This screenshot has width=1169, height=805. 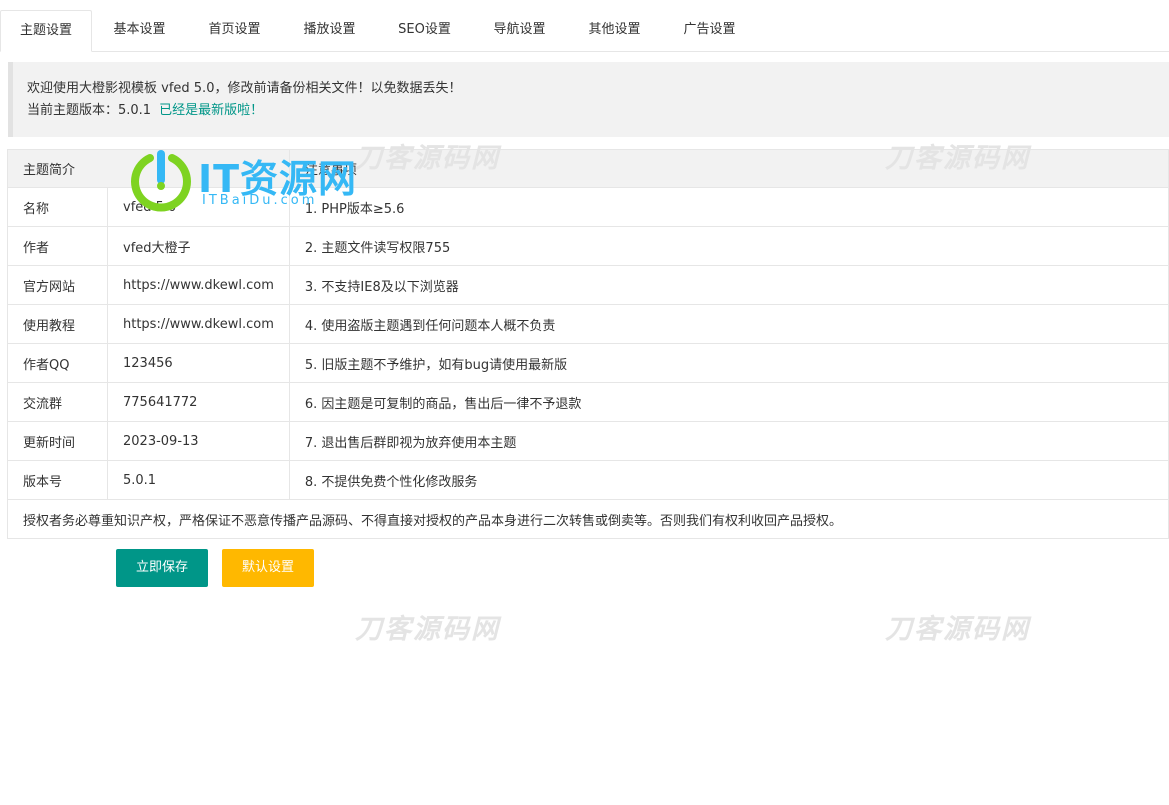 I want to click on logo-subtitle: ITBaiDu.com, so click(x=260, y=200).